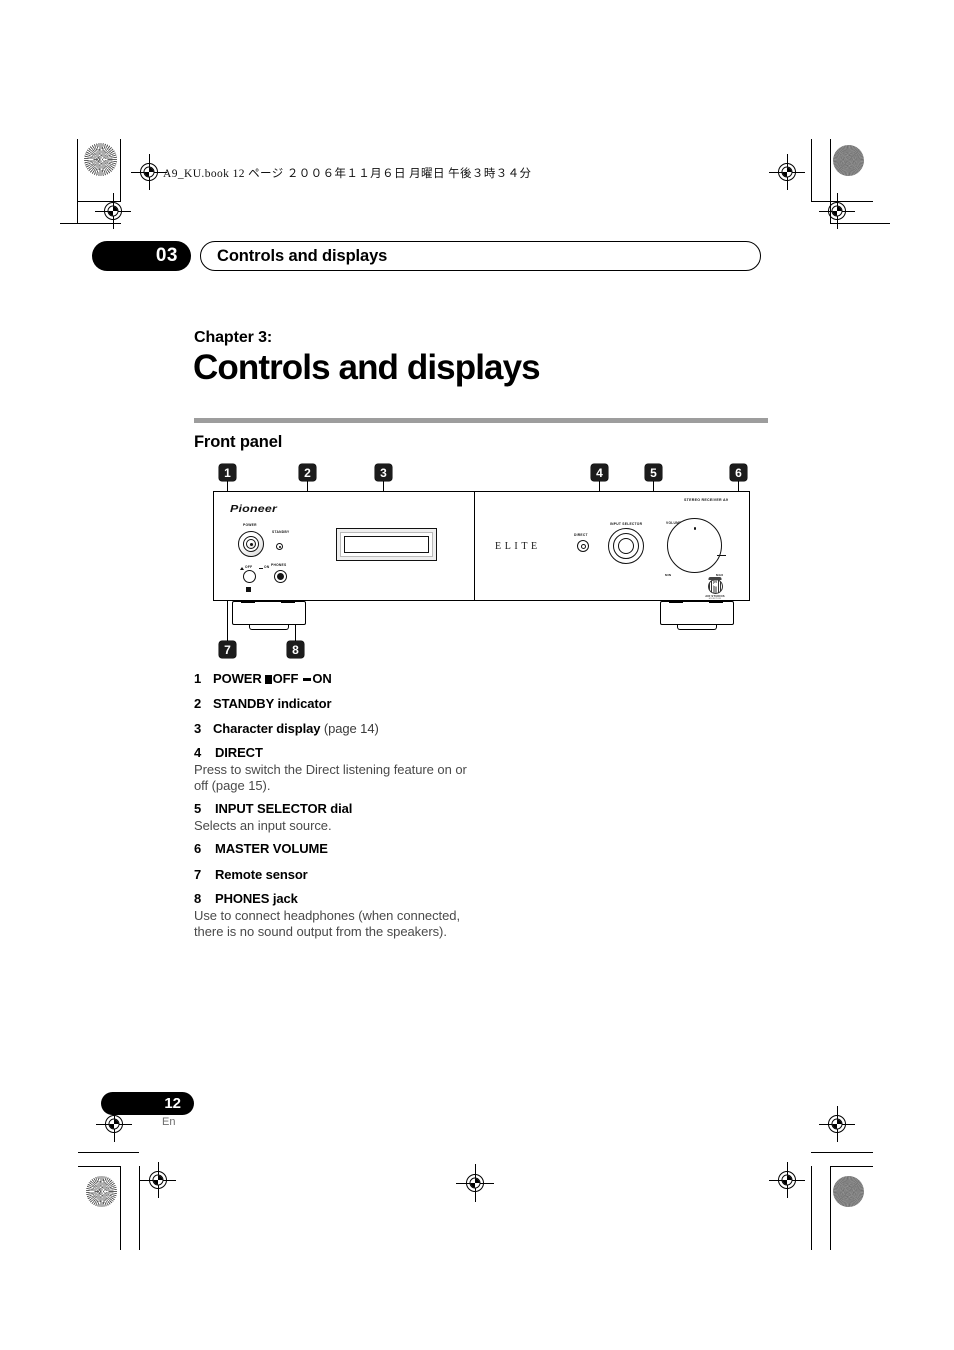 The height and width of the screenshot is (1350, 954). Describe the element at coordinates (738, 472) in the screenshot. I see `callout-6: 6` at that location.